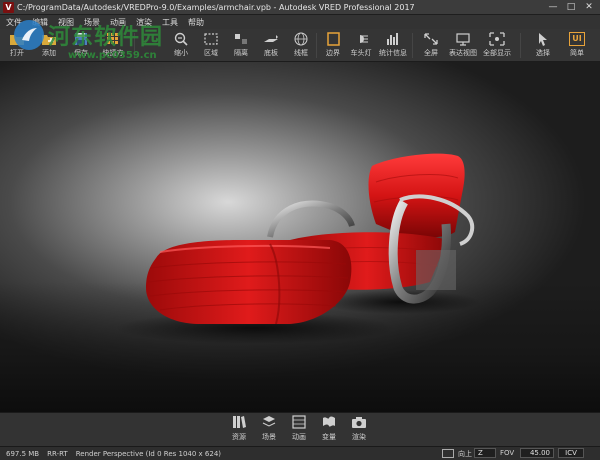  What do you see at coordinates (553, 7) in the screenshot?
I see `minimize-button: —` at bounding box center [553, 7].